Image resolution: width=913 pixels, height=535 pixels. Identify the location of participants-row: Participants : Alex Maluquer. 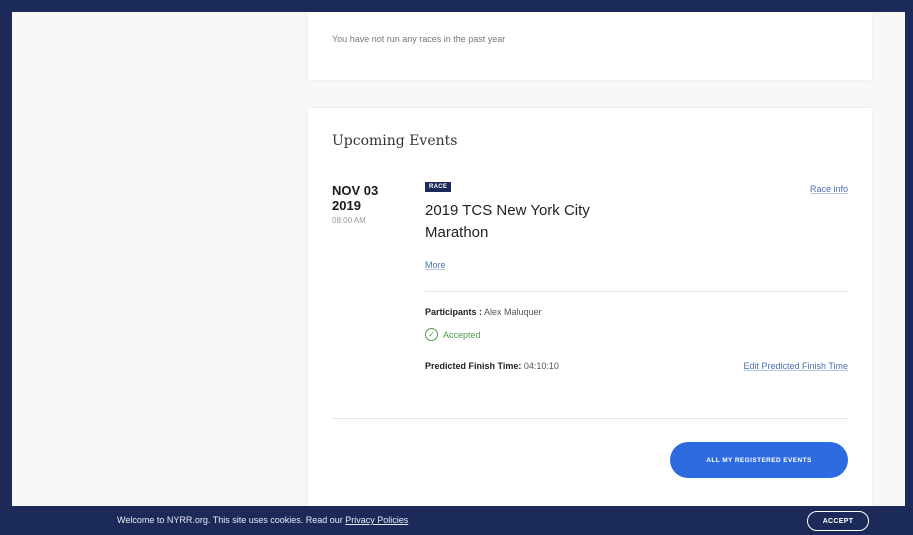
(483, 312).